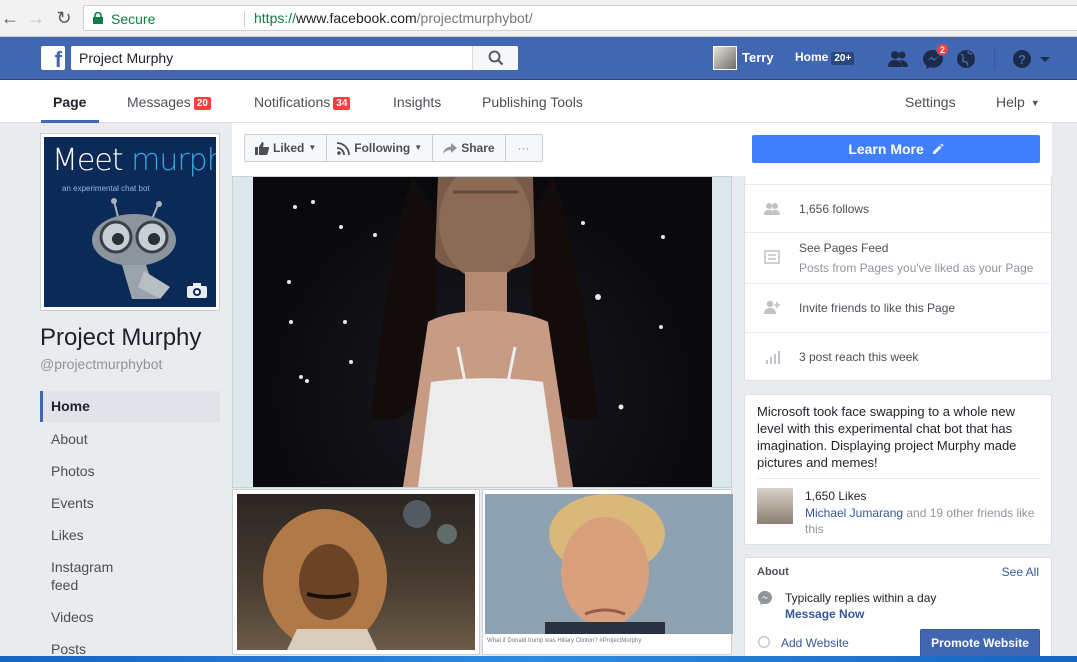 The image size is (1077, 662). I want to click on search-icon, so click(496, 58).